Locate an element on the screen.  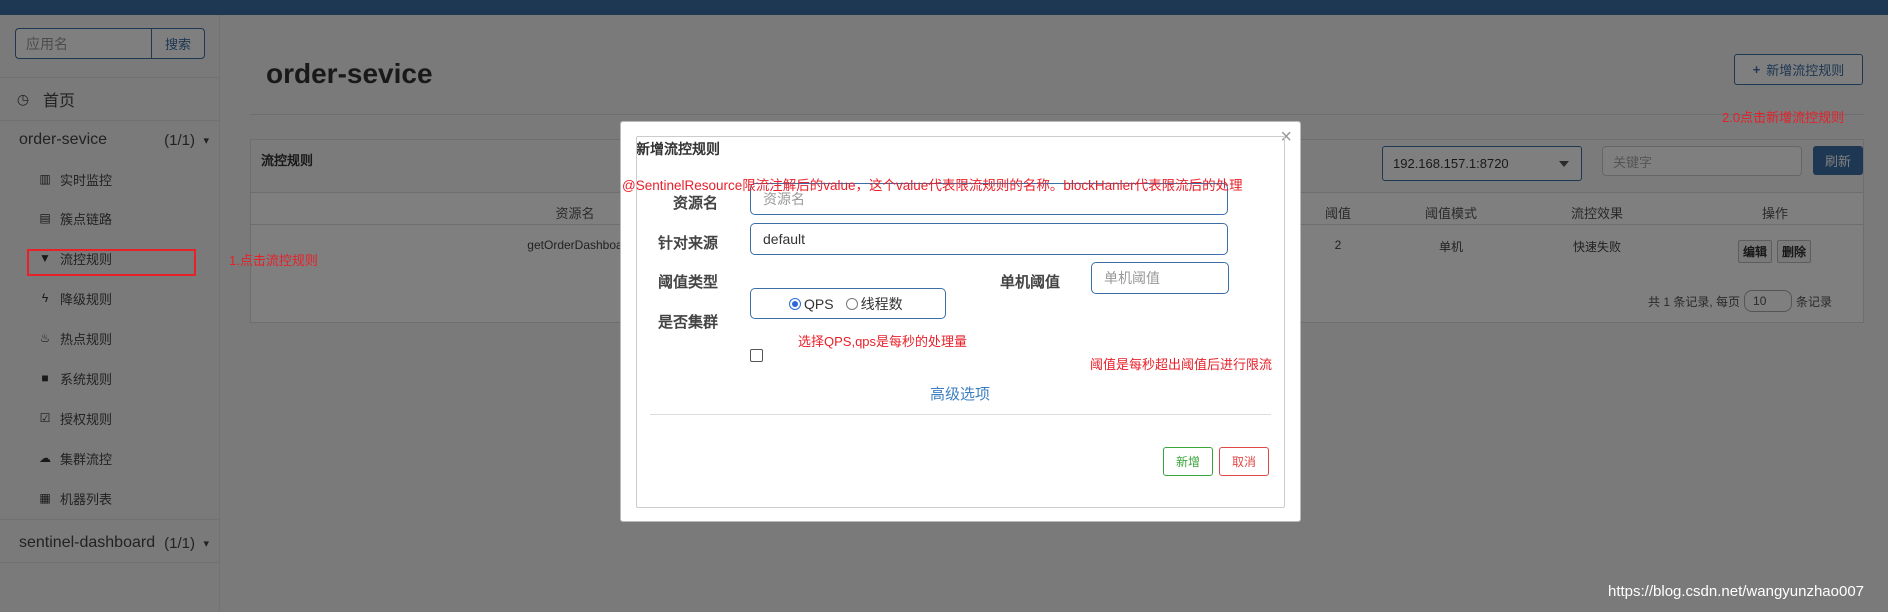
cancel-button: 取消 is located at coordinates (1244, 461).